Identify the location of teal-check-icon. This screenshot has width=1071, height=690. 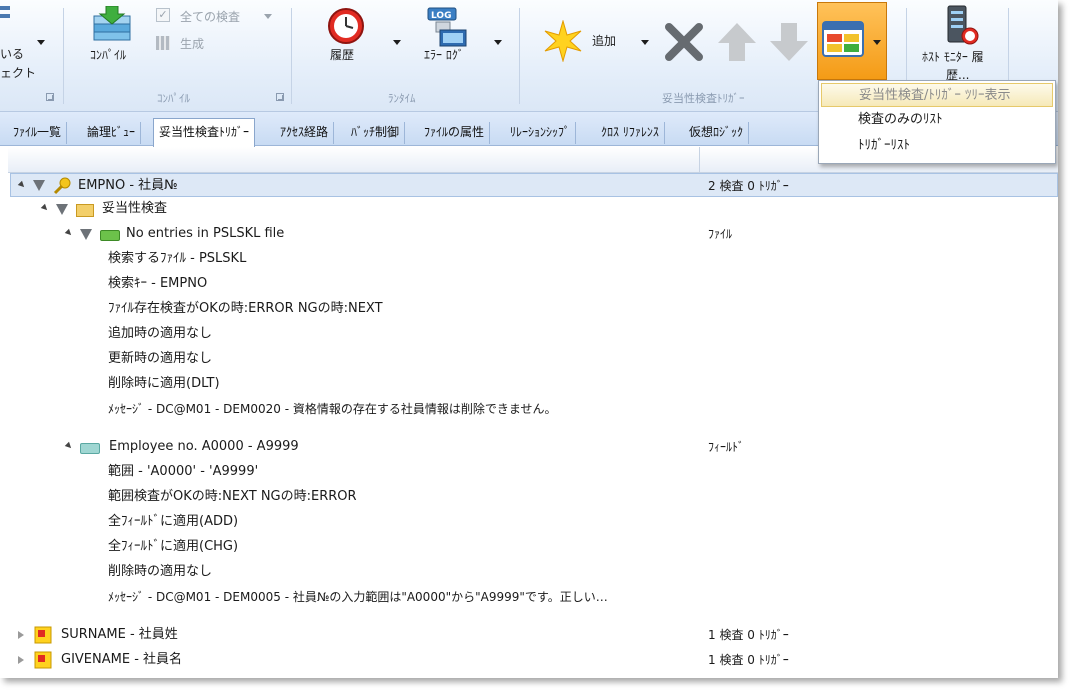
(90, 448).